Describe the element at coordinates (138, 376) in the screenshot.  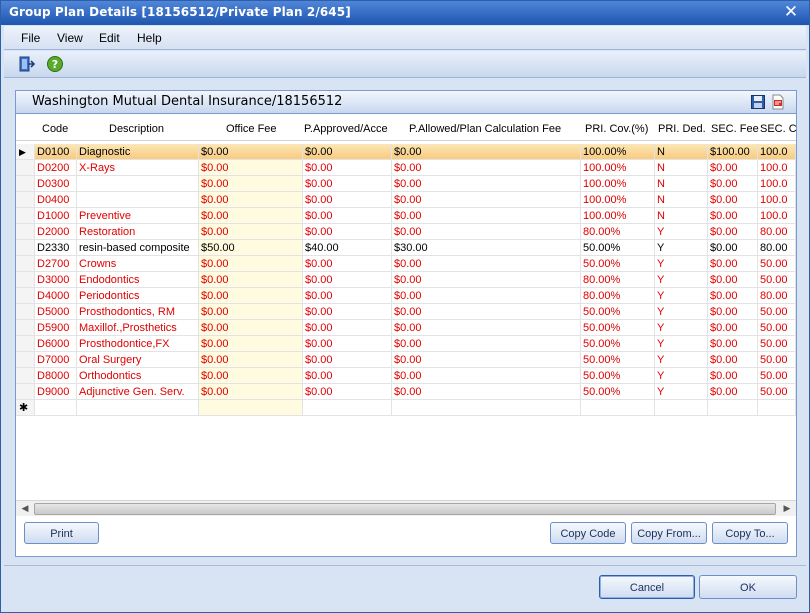
I see `cell-description: Orthodontics` at that location.